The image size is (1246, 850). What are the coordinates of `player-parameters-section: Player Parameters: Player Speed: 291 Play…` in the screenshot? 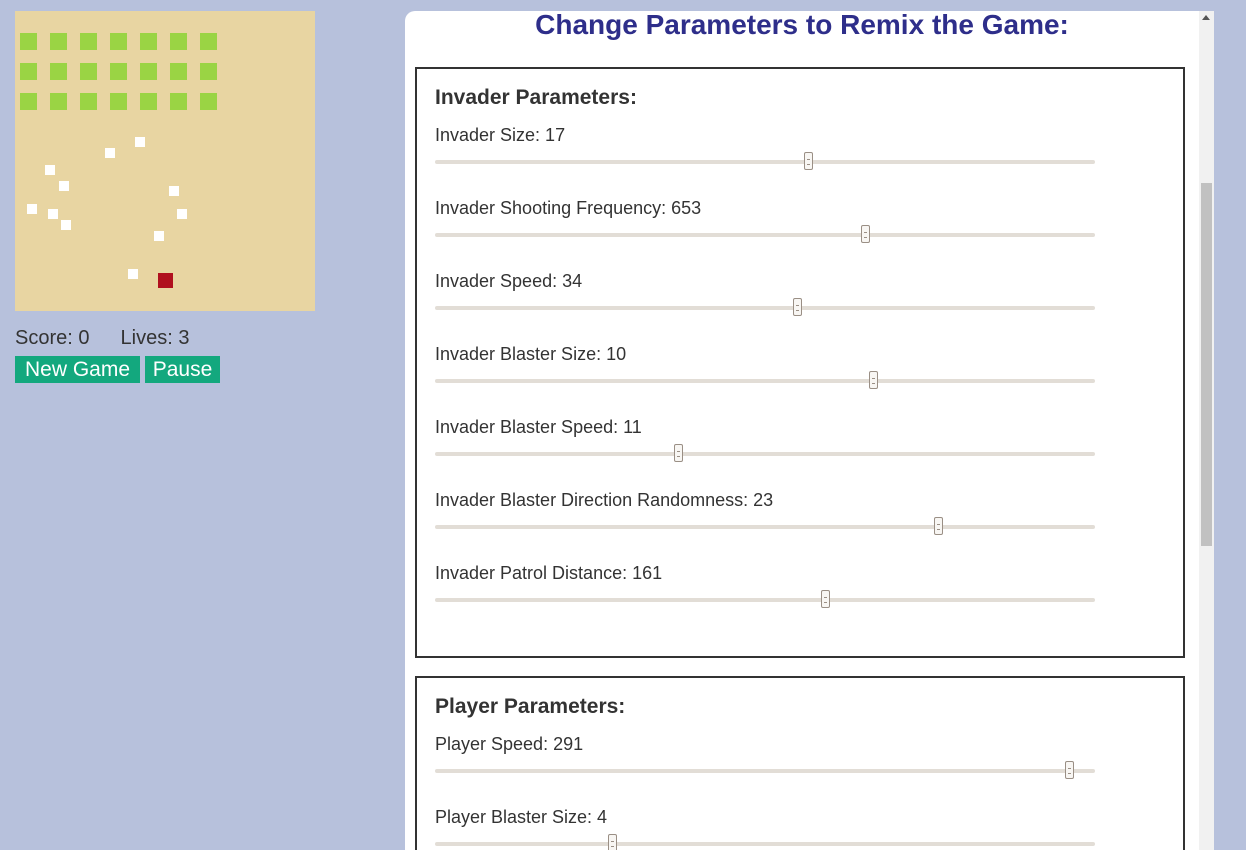 It's located at (800, 763).